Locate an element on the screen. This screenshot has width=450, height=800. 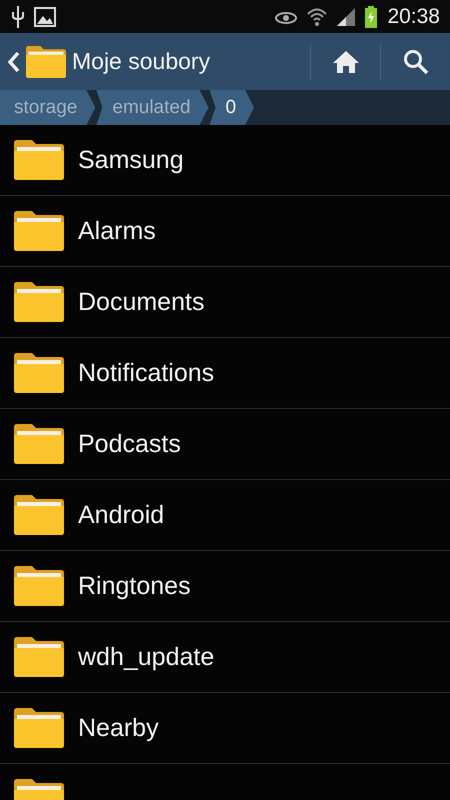
folder-name: Documents is located at coordinates (141, 302).